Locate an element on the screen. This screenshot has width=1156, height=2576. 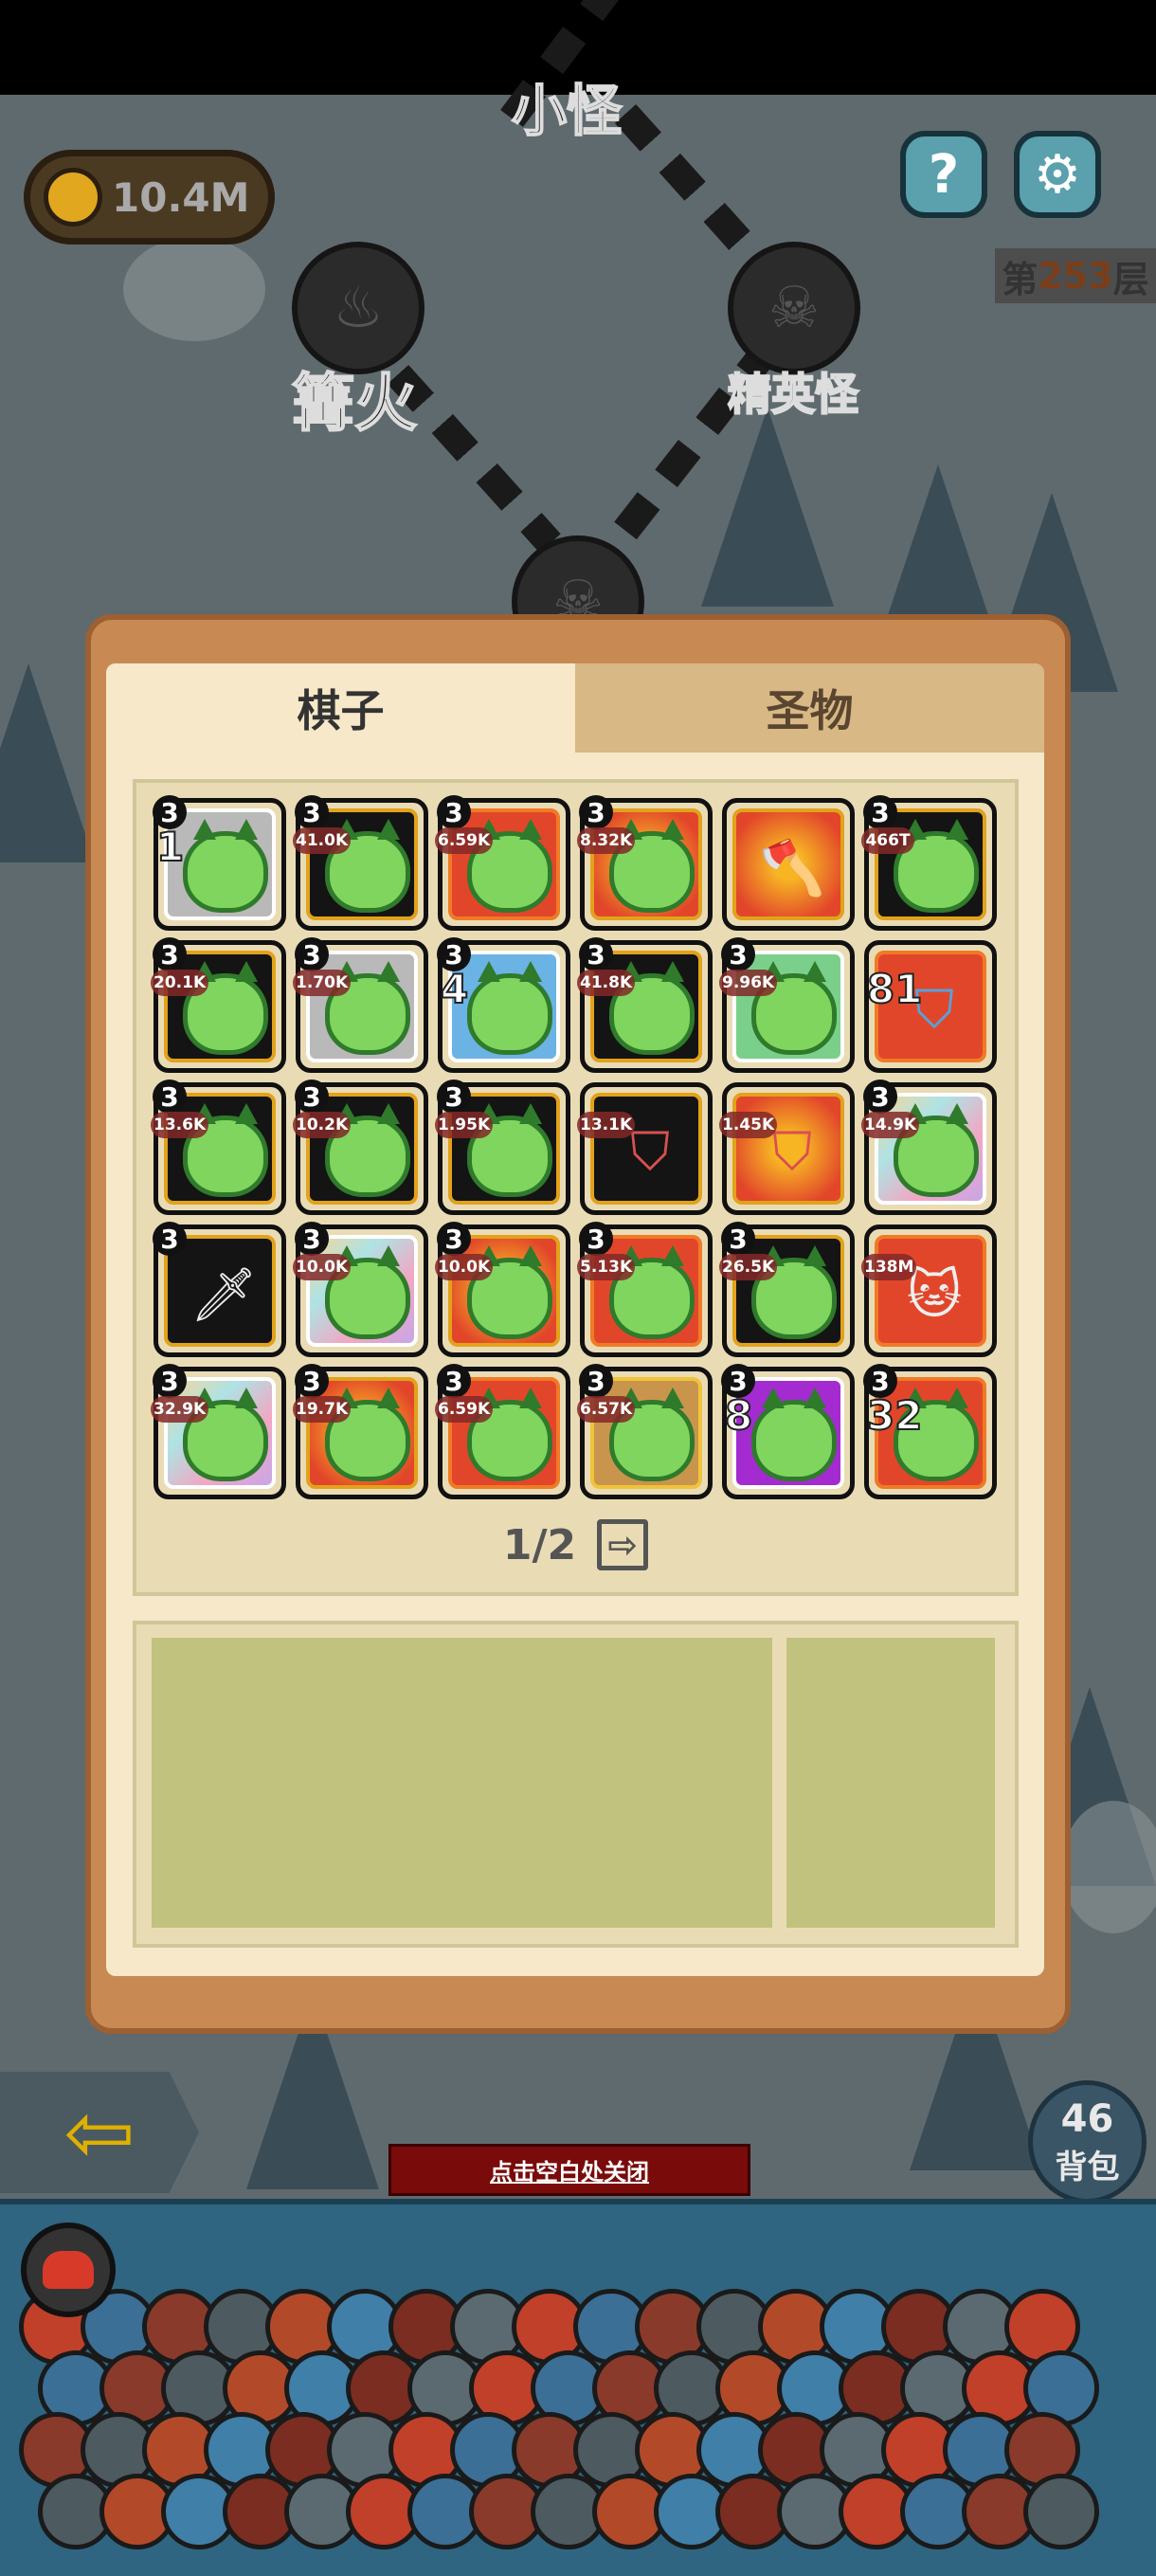
piece-value: 19.7K is located at coordinates (322, 1409).